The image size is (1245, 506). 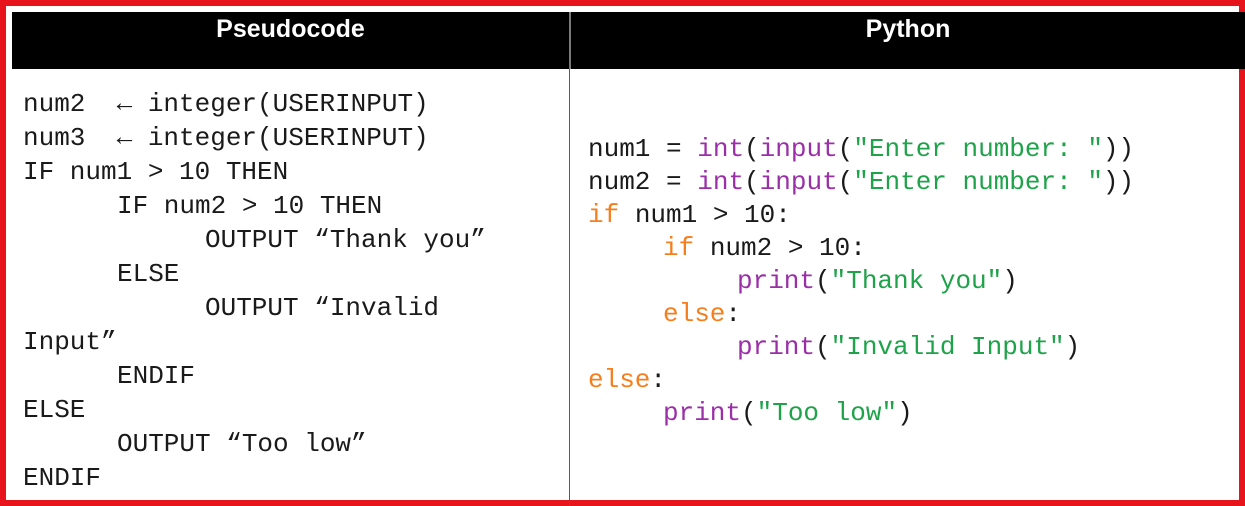 I want to click on pseudo-line-5: OUTPUT “Thank you”, so click(x=345, y=240).